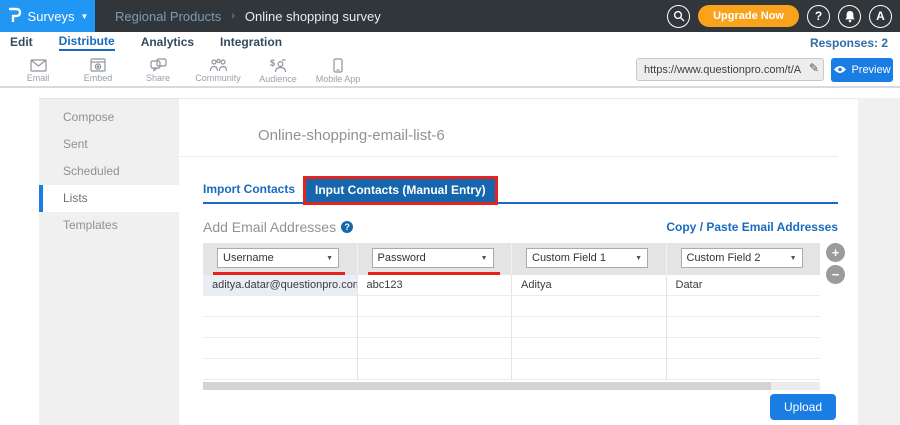 The width and height of the screenshot is (900, 425). I want to click on nav-item-integration: Integration, so click(251, 42).